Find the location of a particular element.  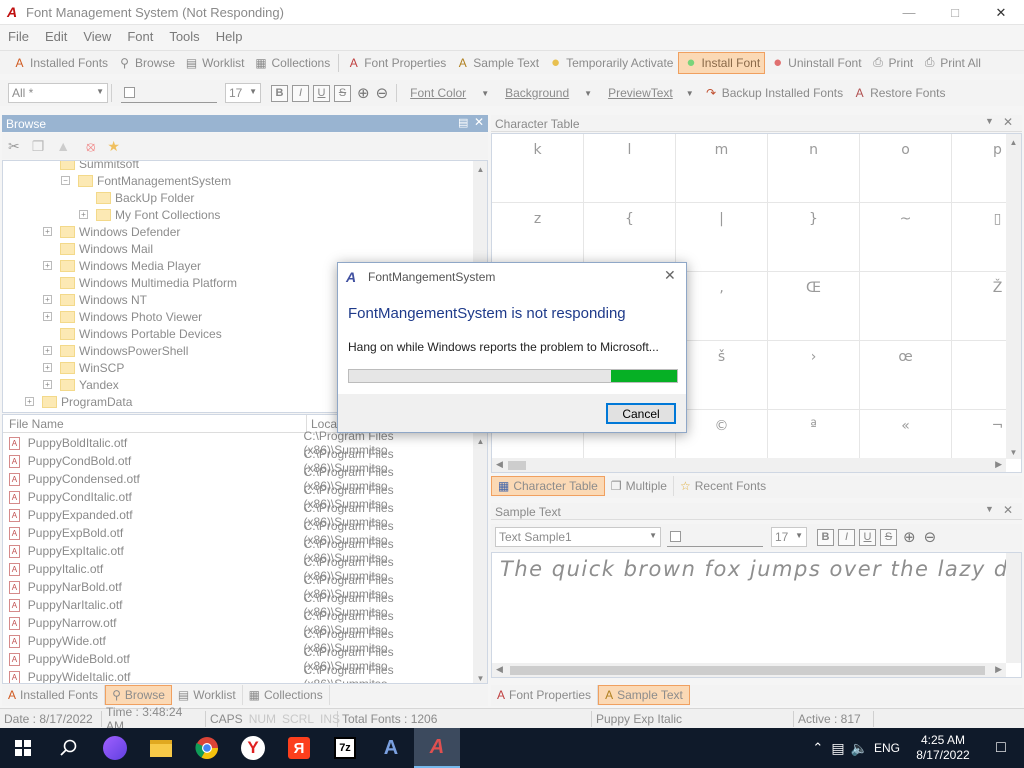

collections-button: ▦ Collections is located at coordinates (292, 63).